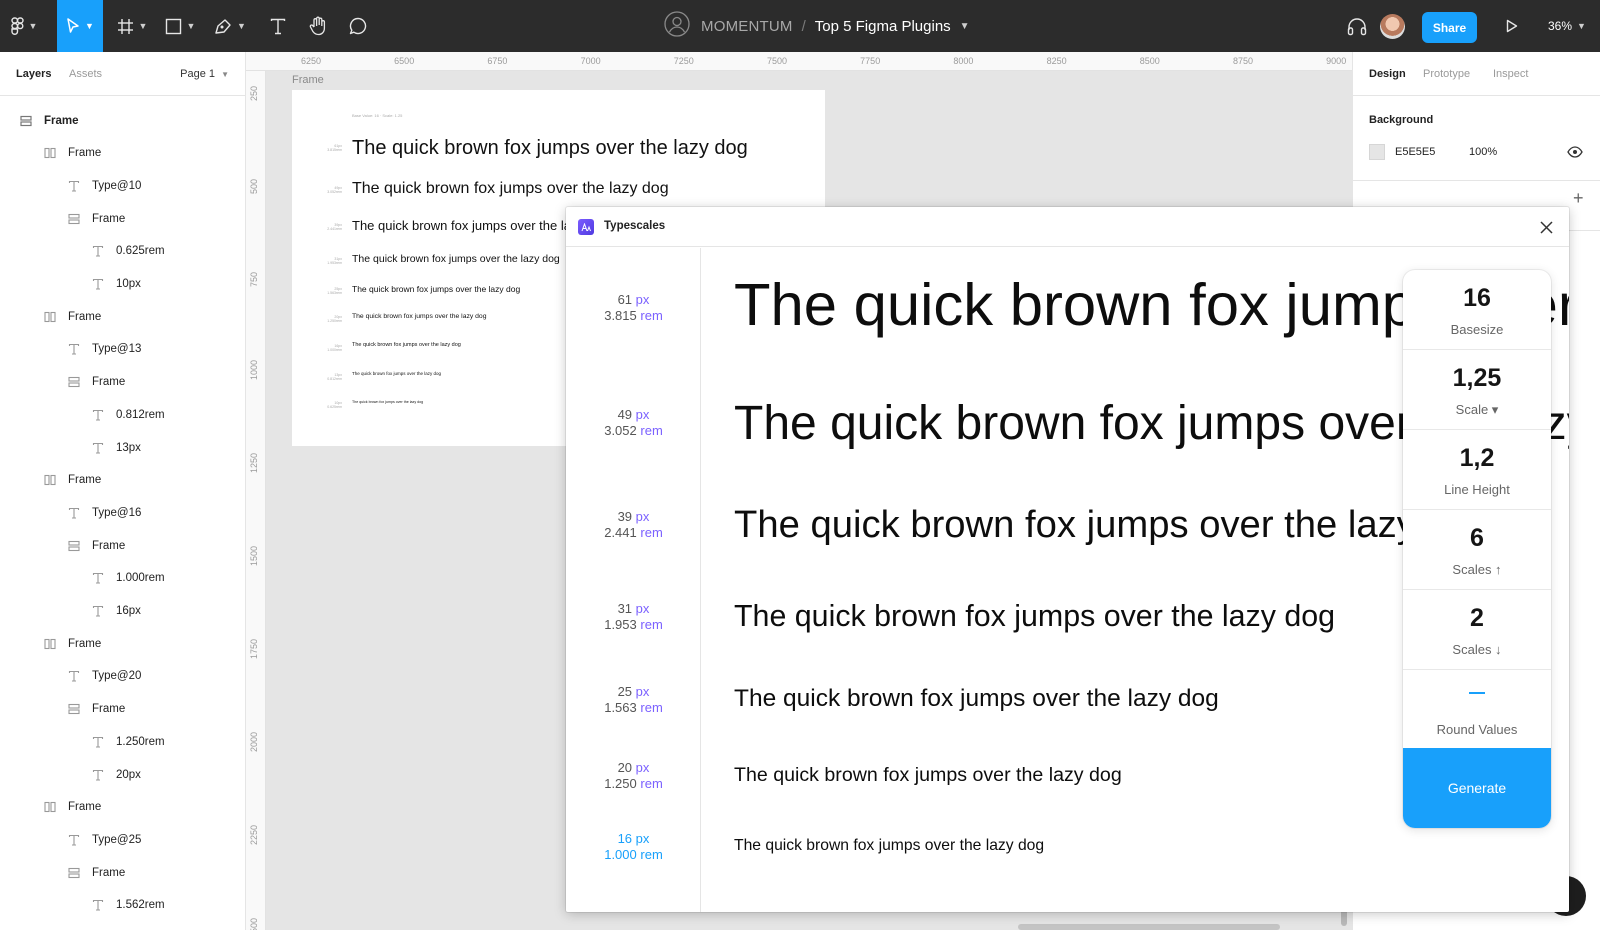 The image size is (1600, 930). I want to click on frame-tool-button: ▼, so click(132, 26).